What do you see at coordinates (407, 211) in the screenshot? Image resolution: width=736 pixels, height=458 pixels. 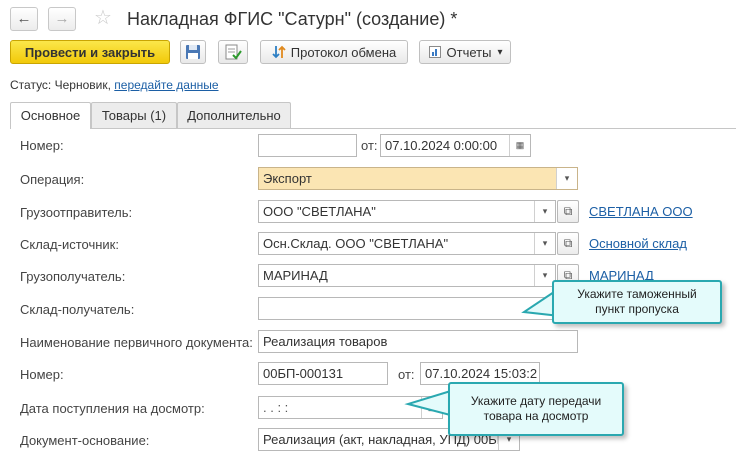 I see `shipper-select: ООО "СВЕТЛАНА" ▾` at bounding box center [407, 211].